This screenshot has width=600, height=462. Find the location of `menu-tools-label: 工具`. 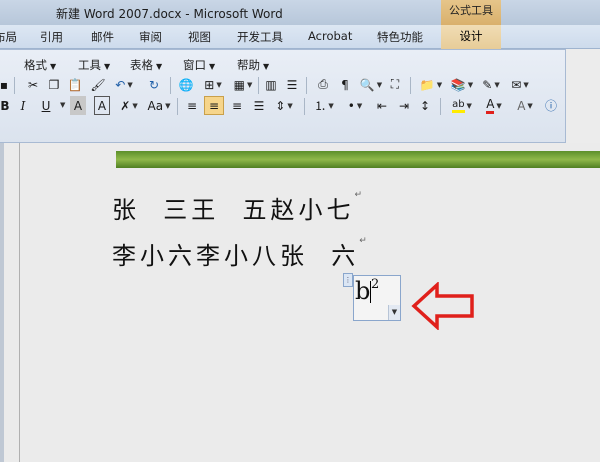

menu-tools-label: 工具 is located at coordinates (89, 65).